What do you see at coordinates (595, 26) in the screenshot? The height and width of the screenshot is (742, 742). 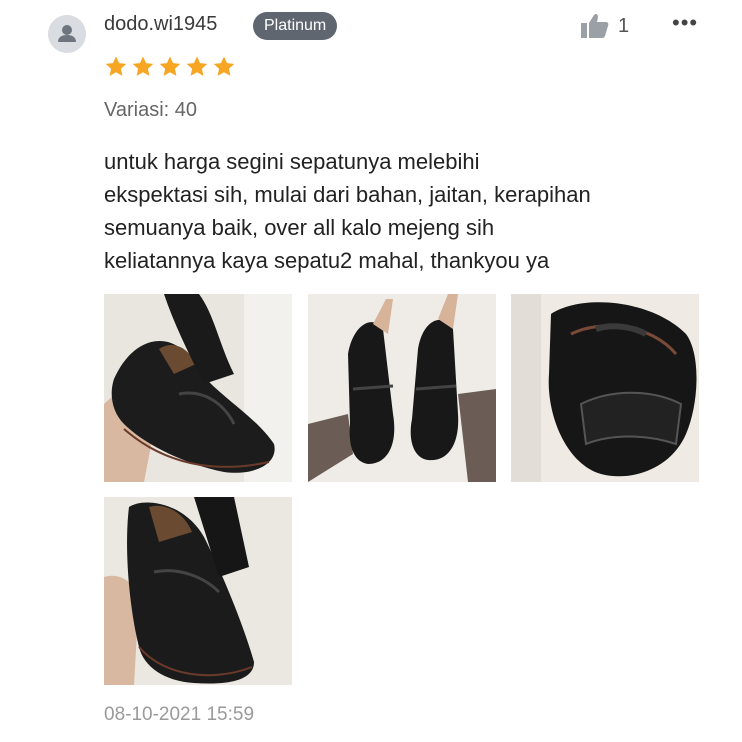 I see `thumbs-up-icon` at bounding box center [595, 26].